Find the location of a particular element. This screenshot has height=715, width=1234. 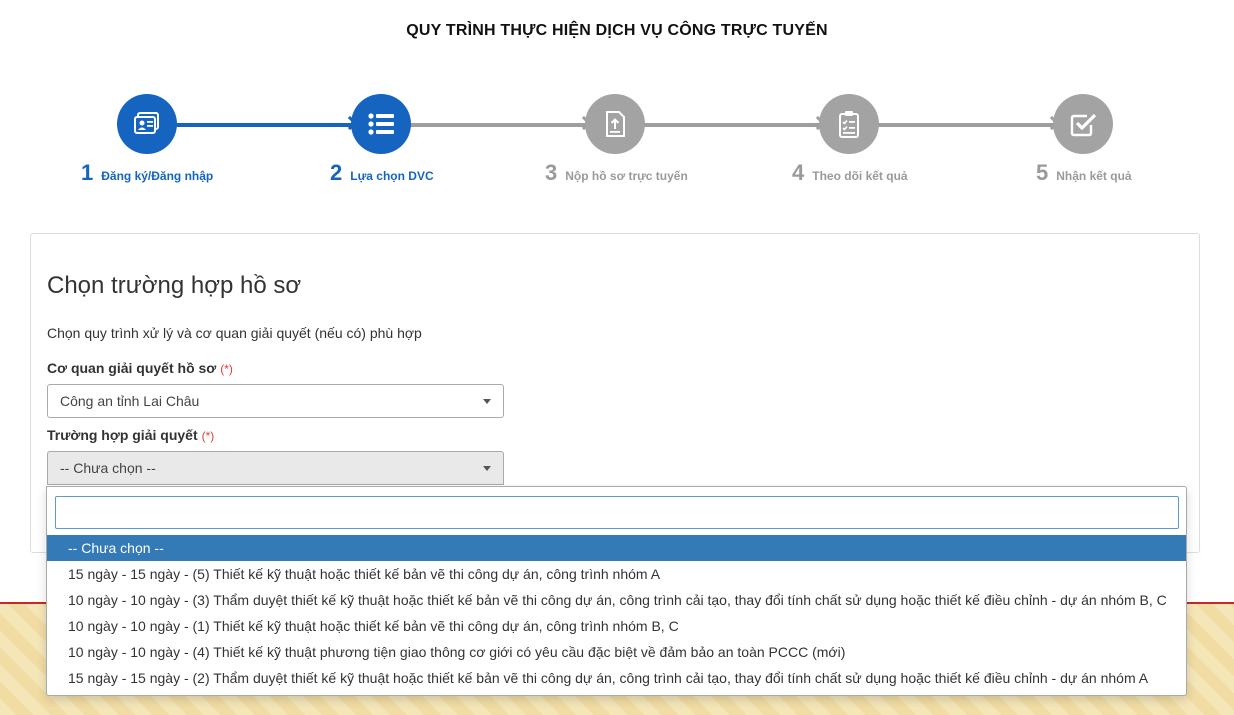

case-select: -- Chưa chọn -- is located at coordinates (275, 468).